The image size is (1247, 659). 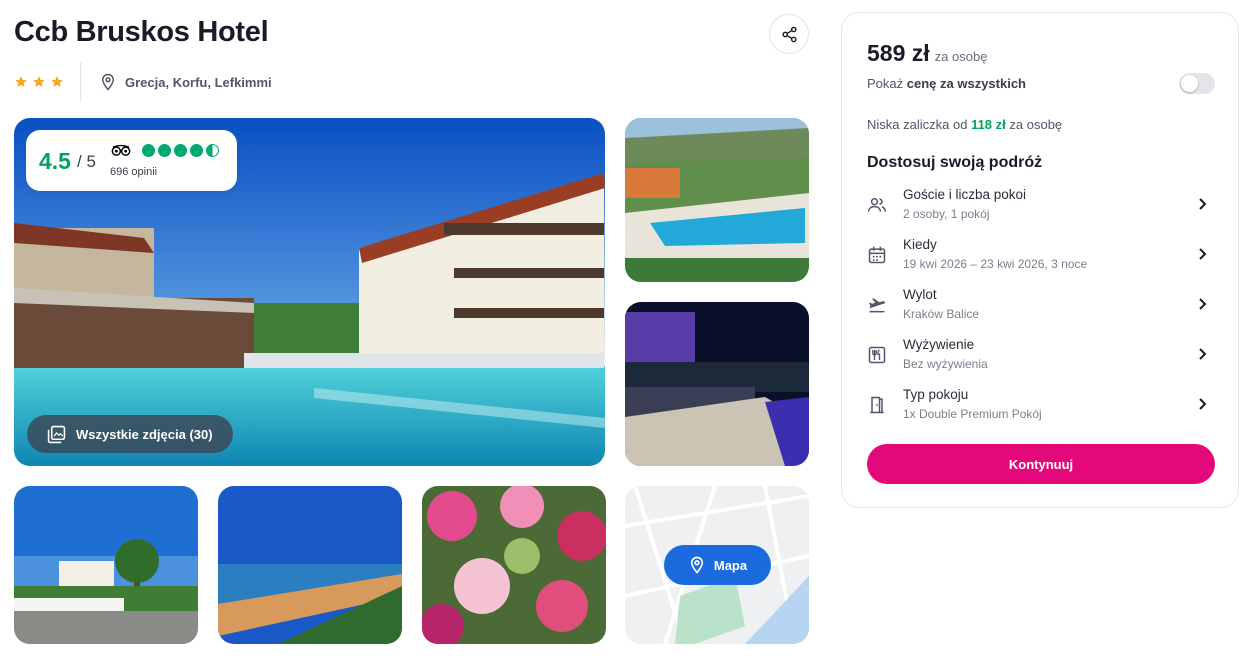 I want to click on option-value: 19 kwi 2026 – 23 kwi 2026, 3 noce, so click(x=995, y=264).